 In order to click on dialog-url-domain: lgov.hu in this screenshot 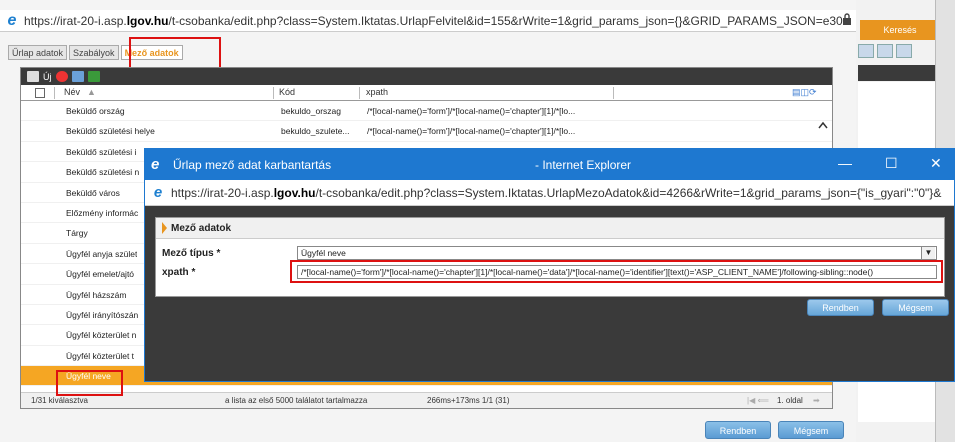, I will do `click(294, 192)`.